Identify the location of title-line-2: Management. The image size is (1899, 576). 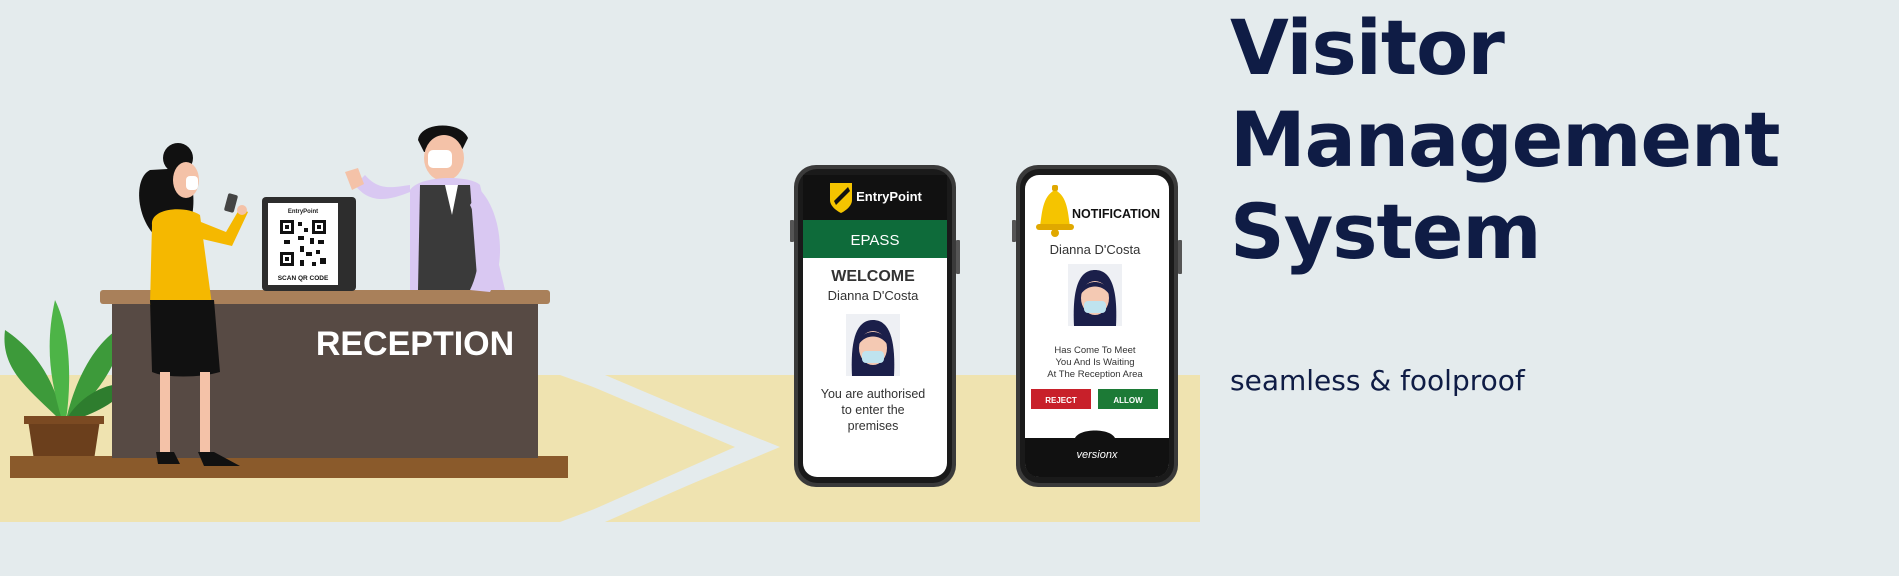
(1505, 139).